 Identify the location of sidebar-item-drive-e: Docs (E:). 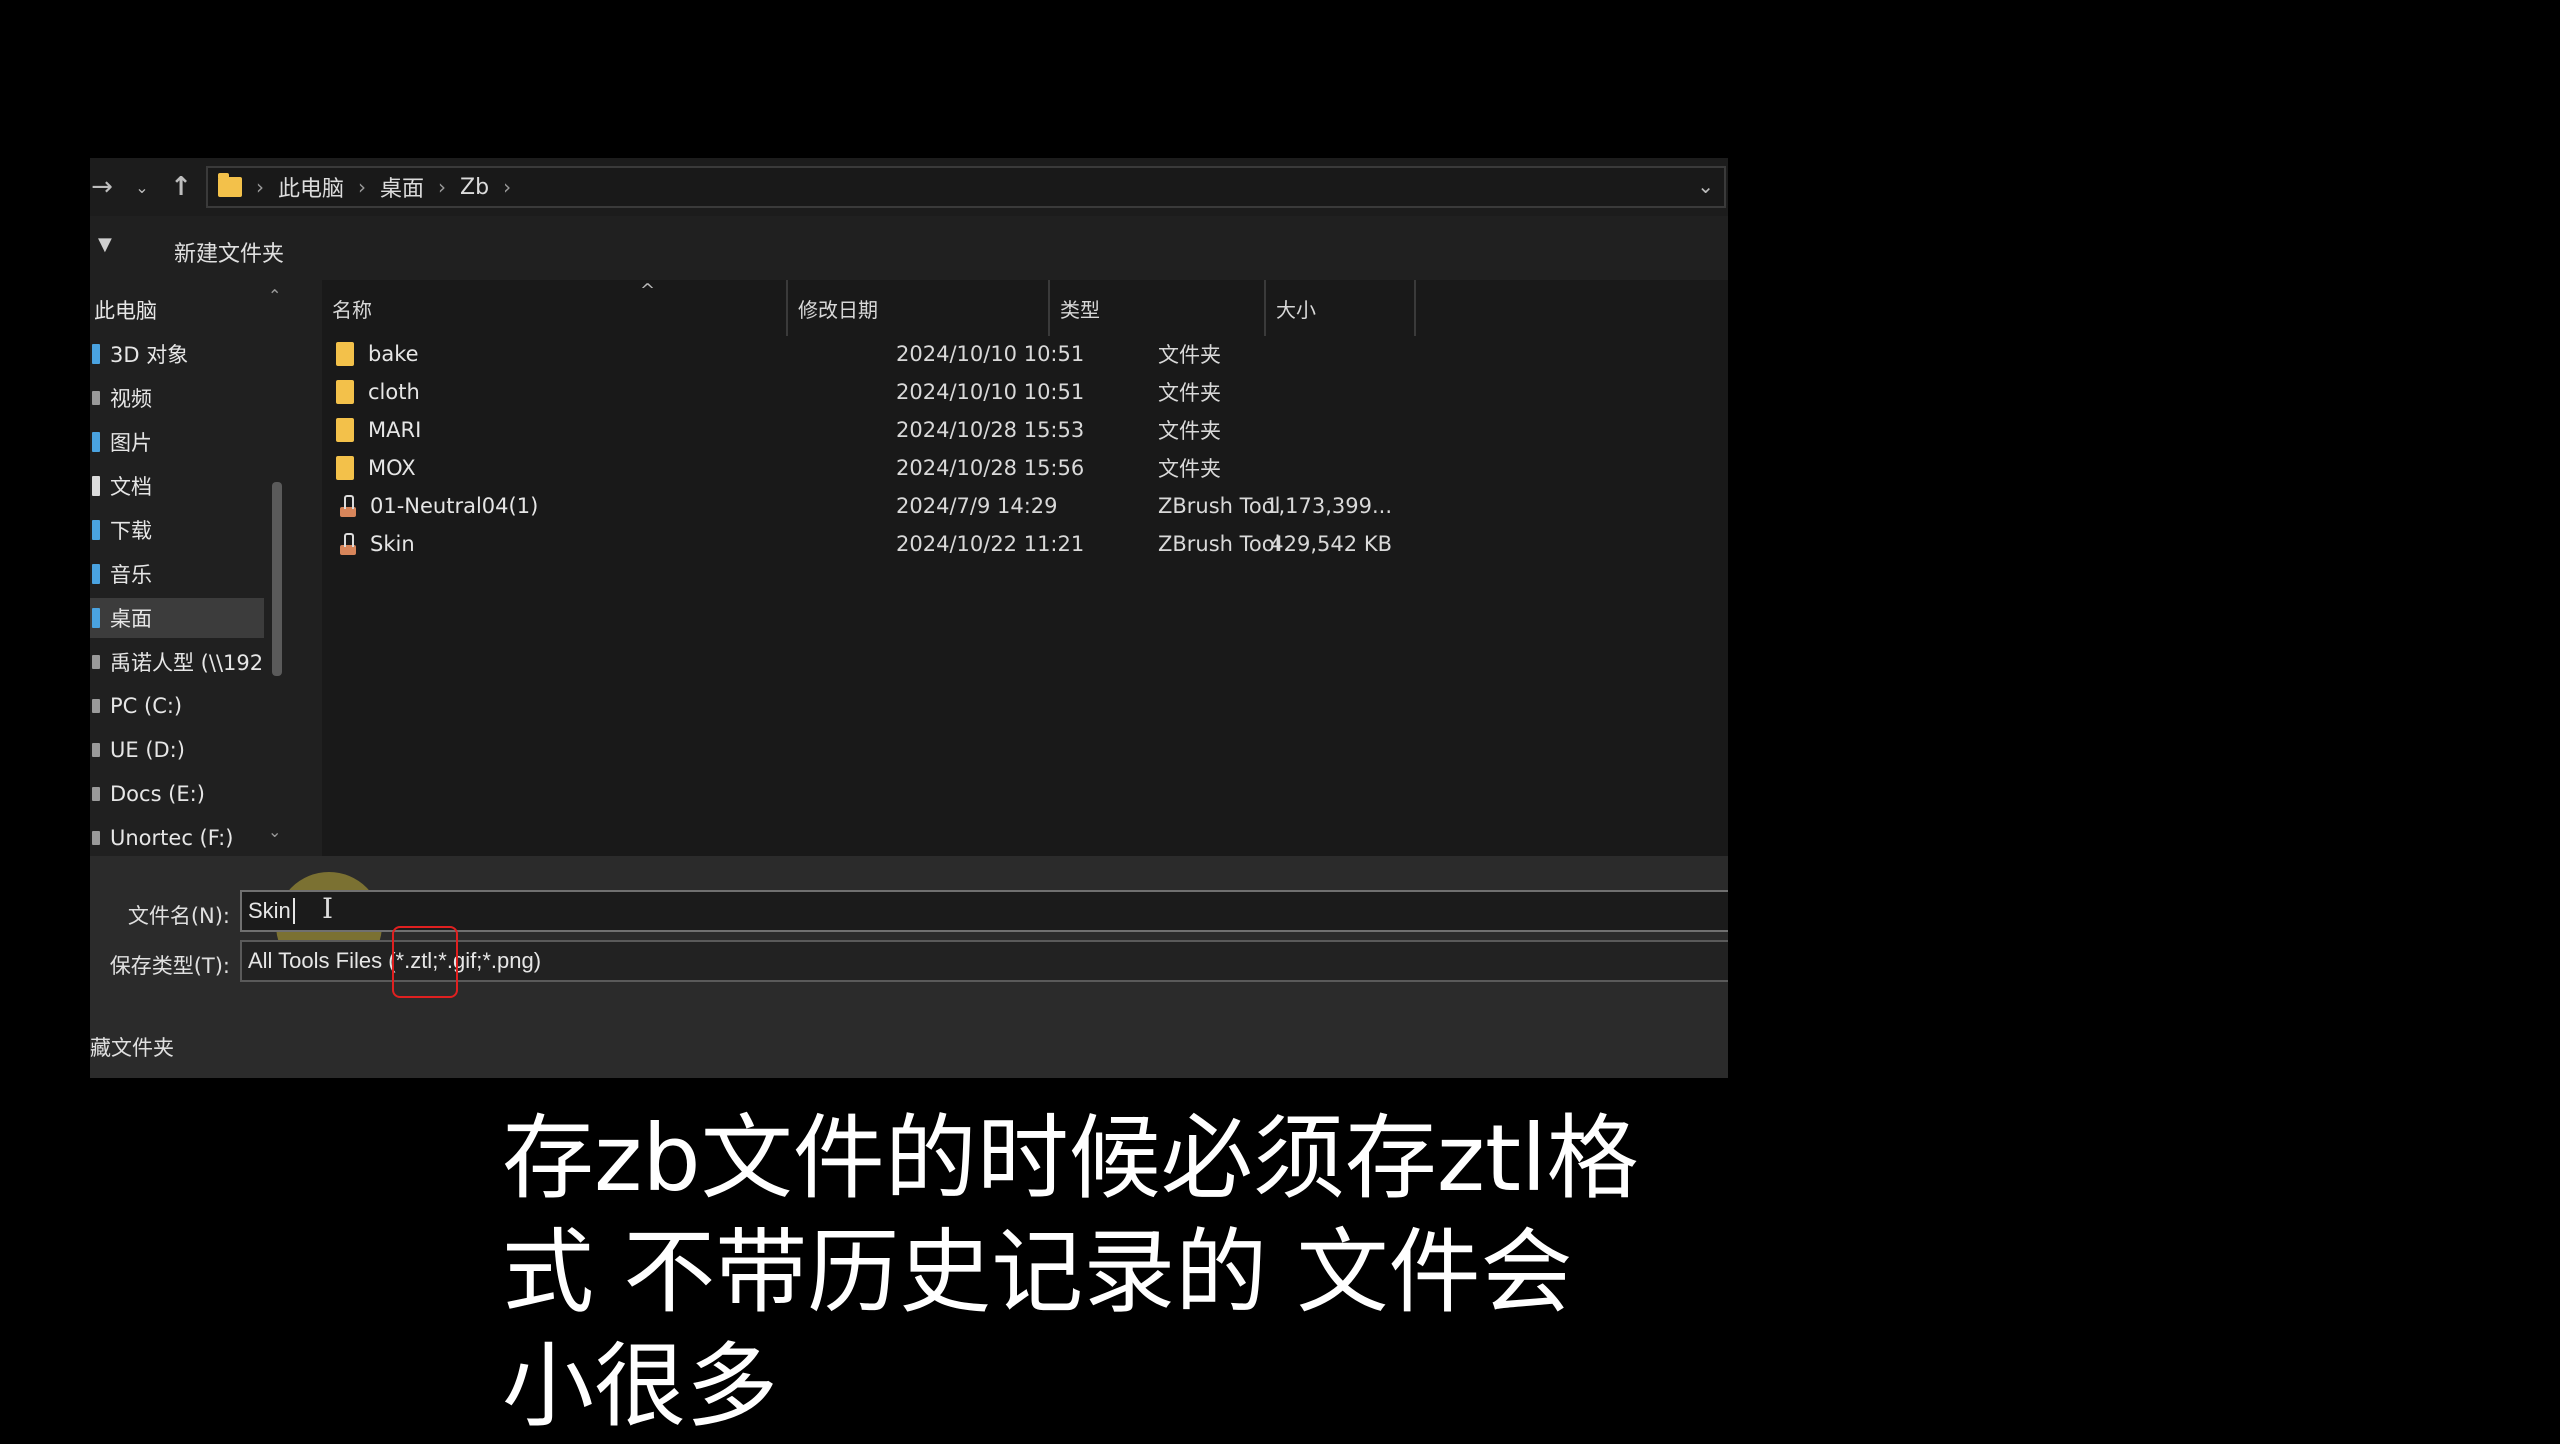
(177, 794).